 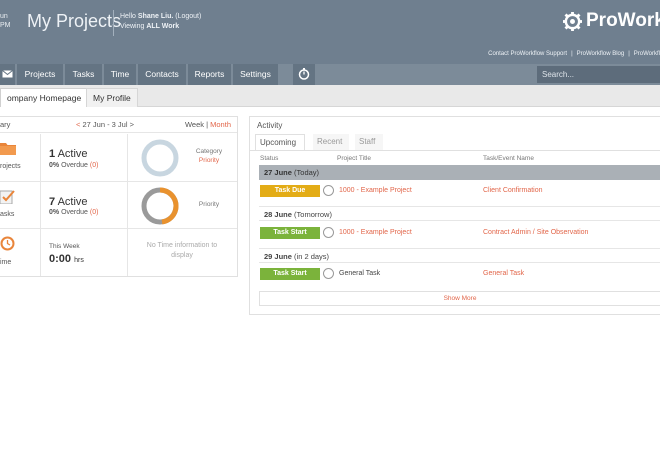 I want to click on projects-active: 1 Active, so click(x=68, y=154).